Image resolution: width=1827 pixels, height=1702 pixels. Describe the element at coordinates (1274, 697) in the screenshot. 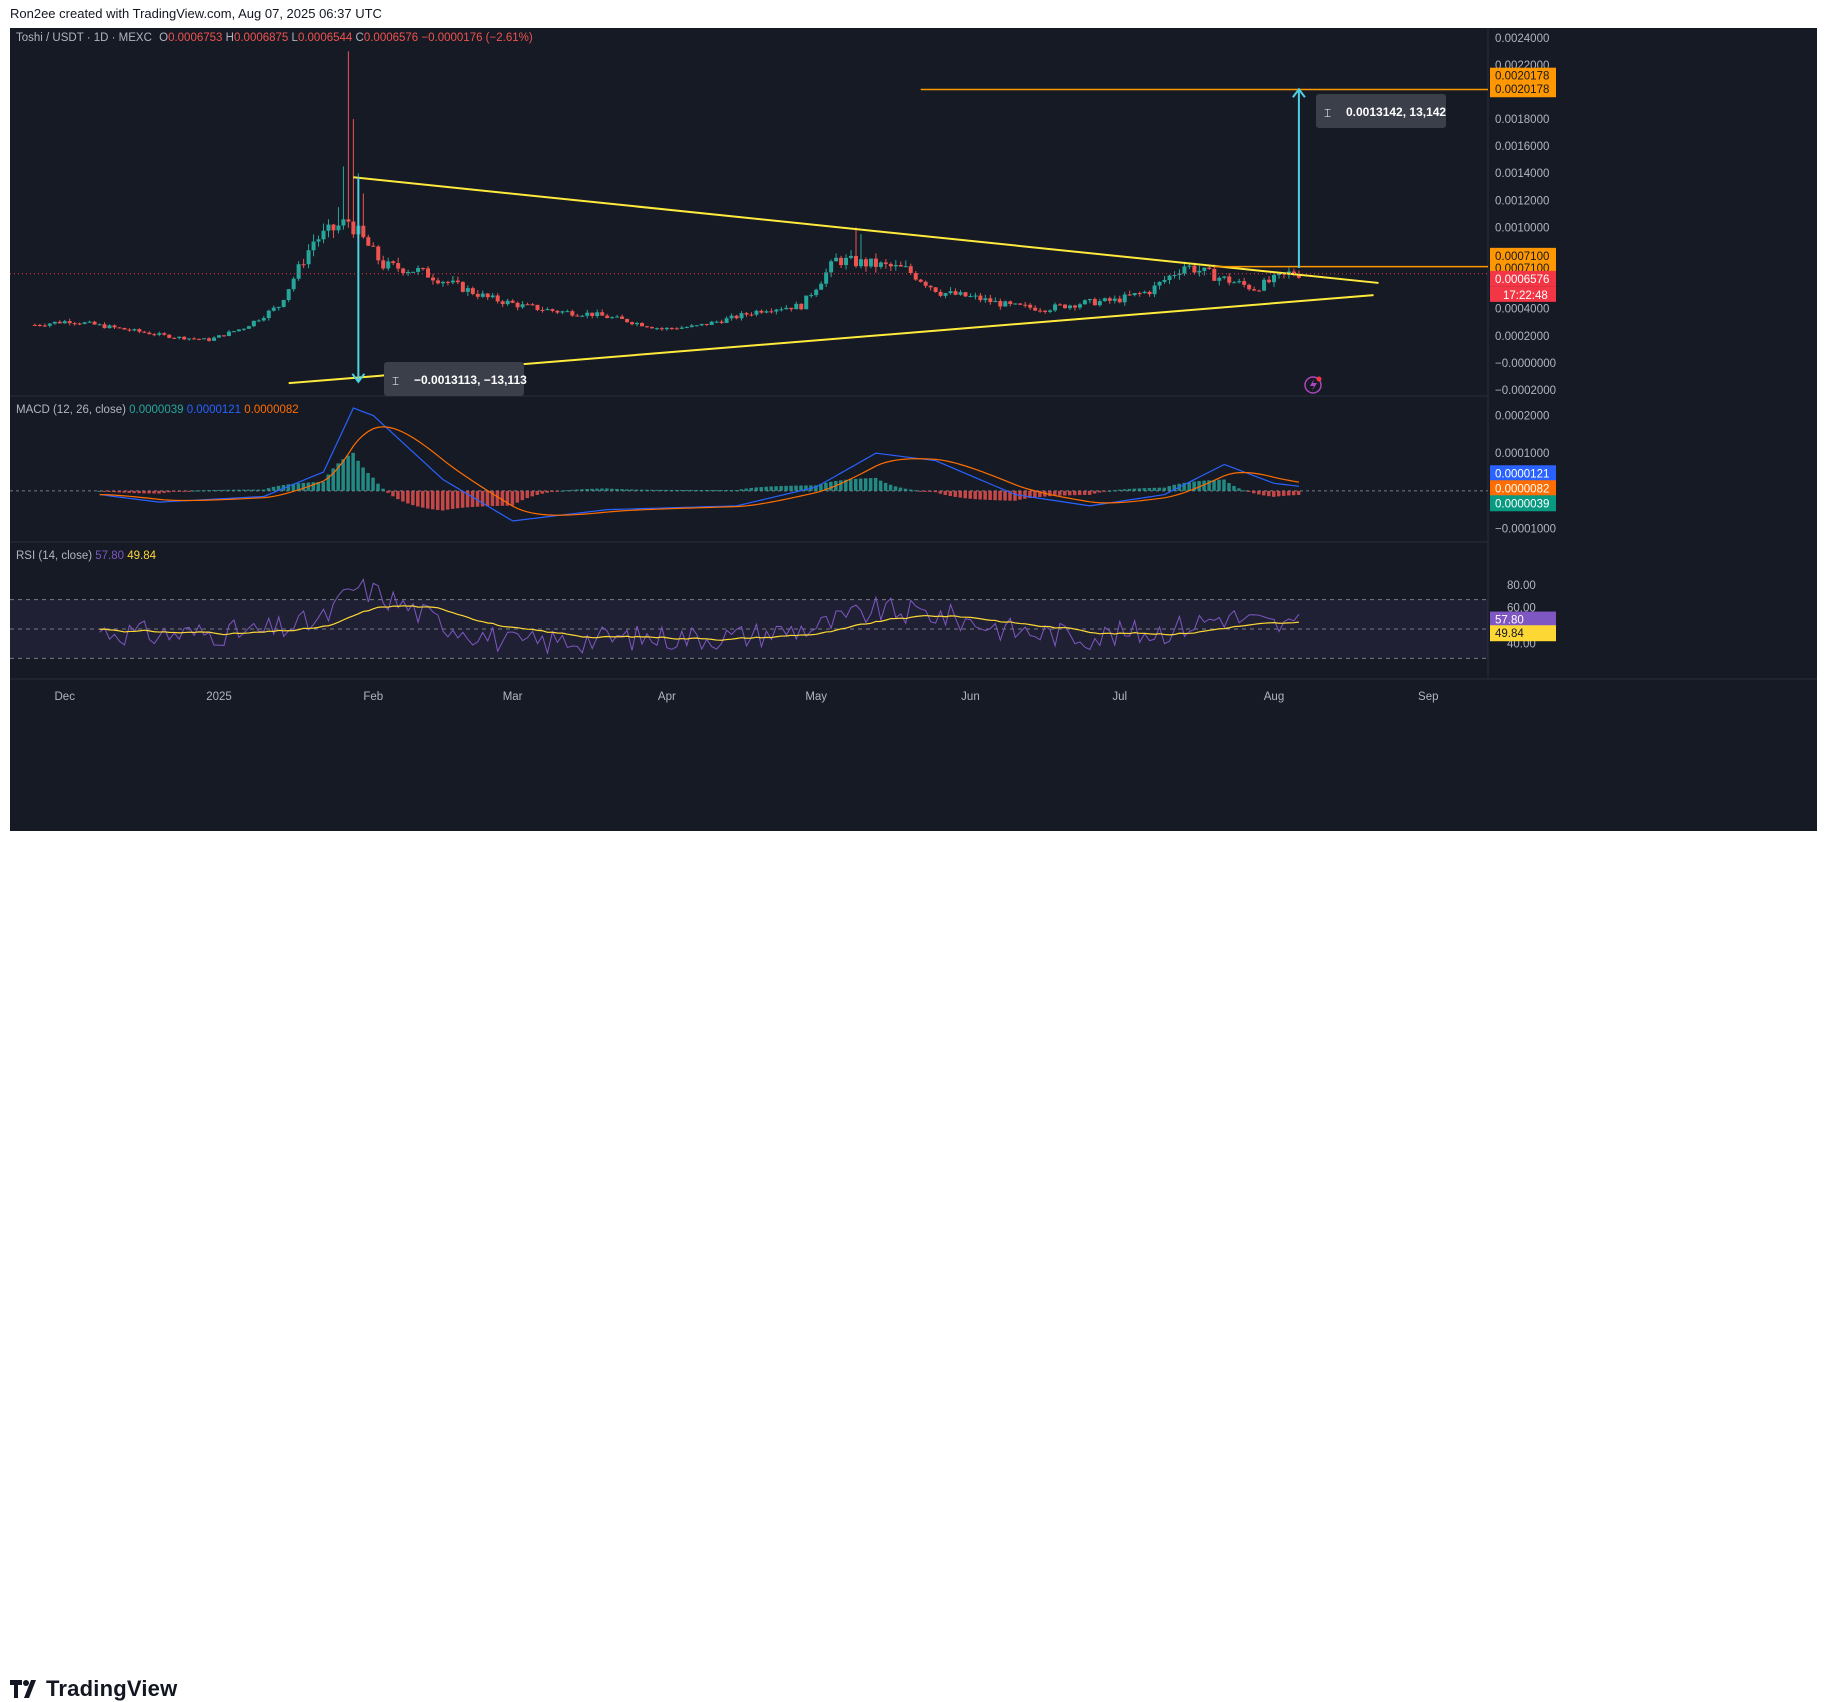

I see `time-tick-label: Aug` at that location.